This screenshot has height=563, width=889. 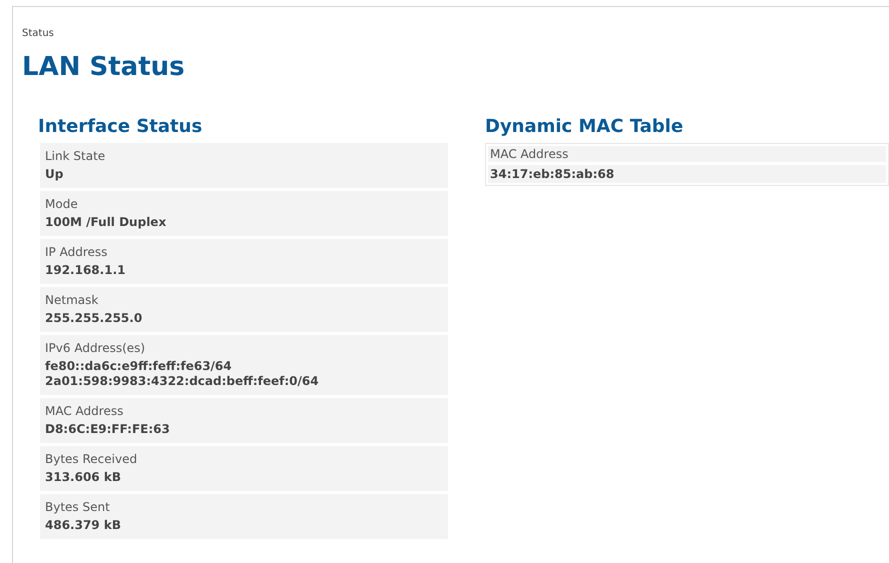 I want to click on field-value: fe80::da6c:e9ff:feff:fe63/64 2a01:598:9983:4322:dcad:beff:feef:0/64, so click(x=182, y=374).